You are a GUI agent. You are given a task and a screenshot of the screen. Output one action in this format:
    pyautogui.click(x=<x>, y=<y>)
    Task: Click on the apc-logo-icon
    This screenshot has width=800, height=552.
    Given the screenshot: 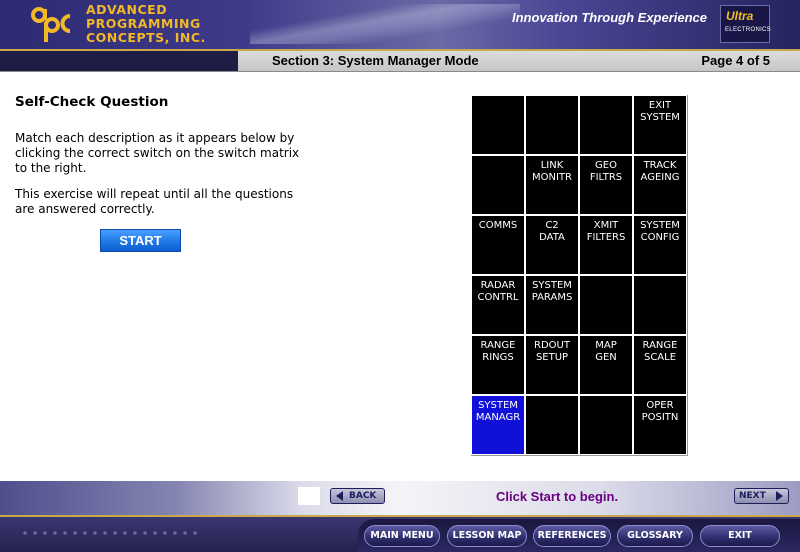 What is the action you would take?
    pyautogui.click(x=51, y=24)
    